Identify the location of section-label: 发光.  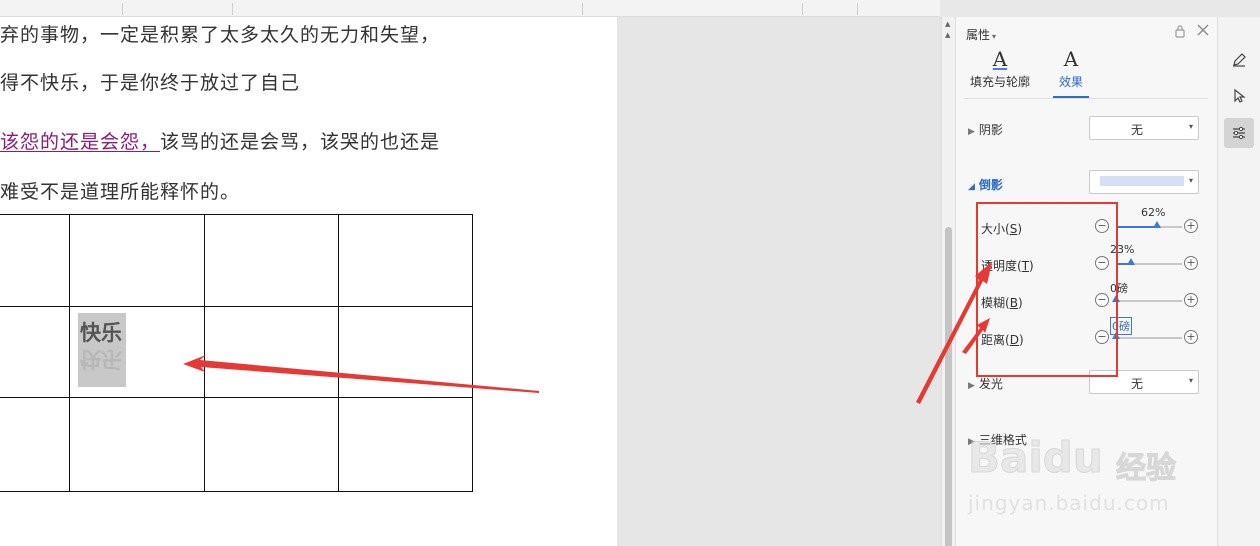
(990, 384).